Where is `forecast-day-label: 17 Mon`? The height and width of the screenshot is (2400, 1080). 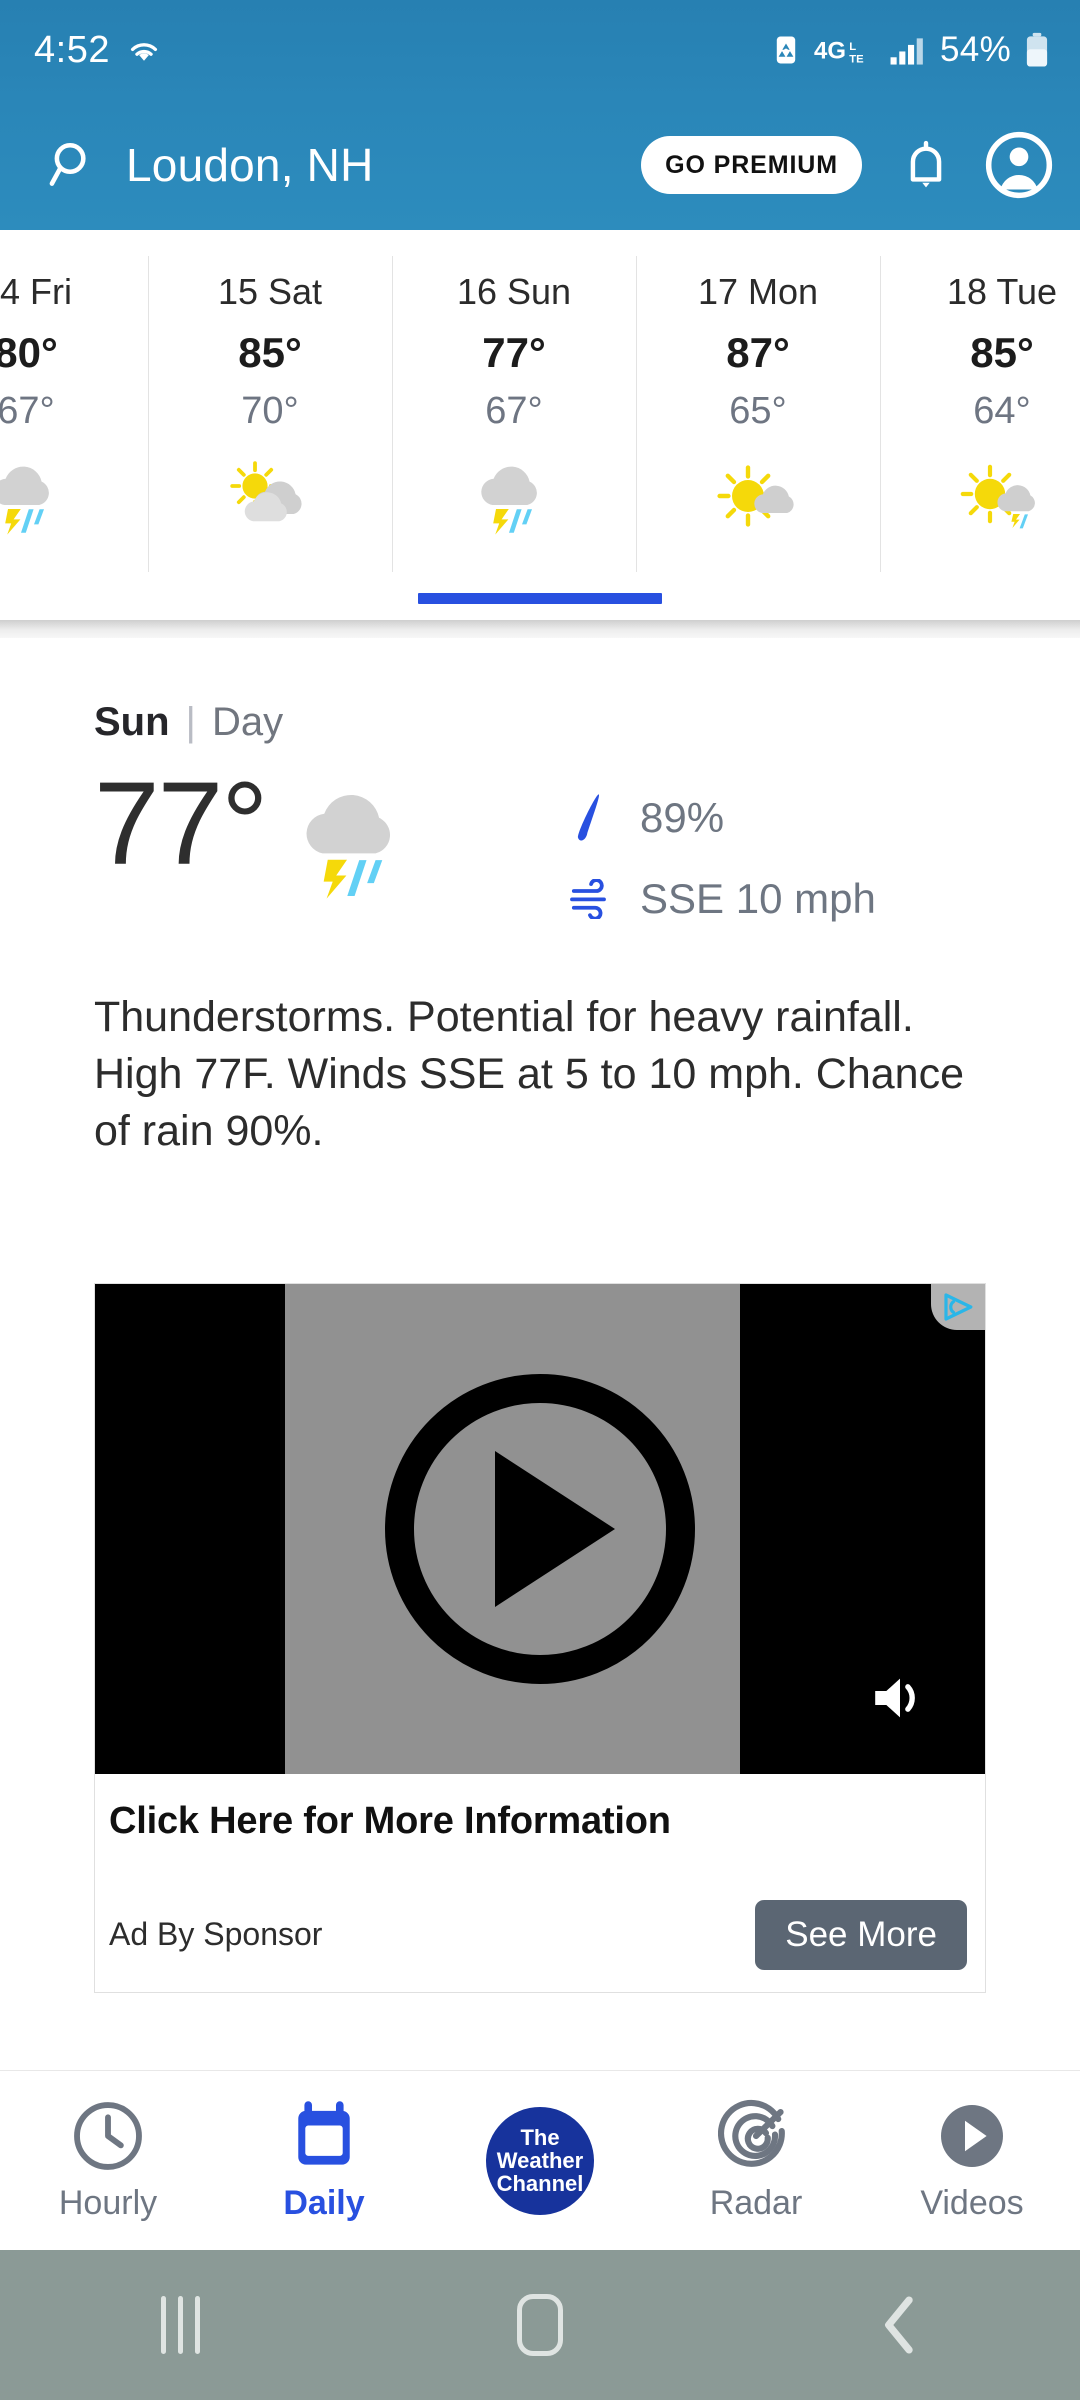 forecast-day-label: 17 Mon is located at coordinates (758, 291).